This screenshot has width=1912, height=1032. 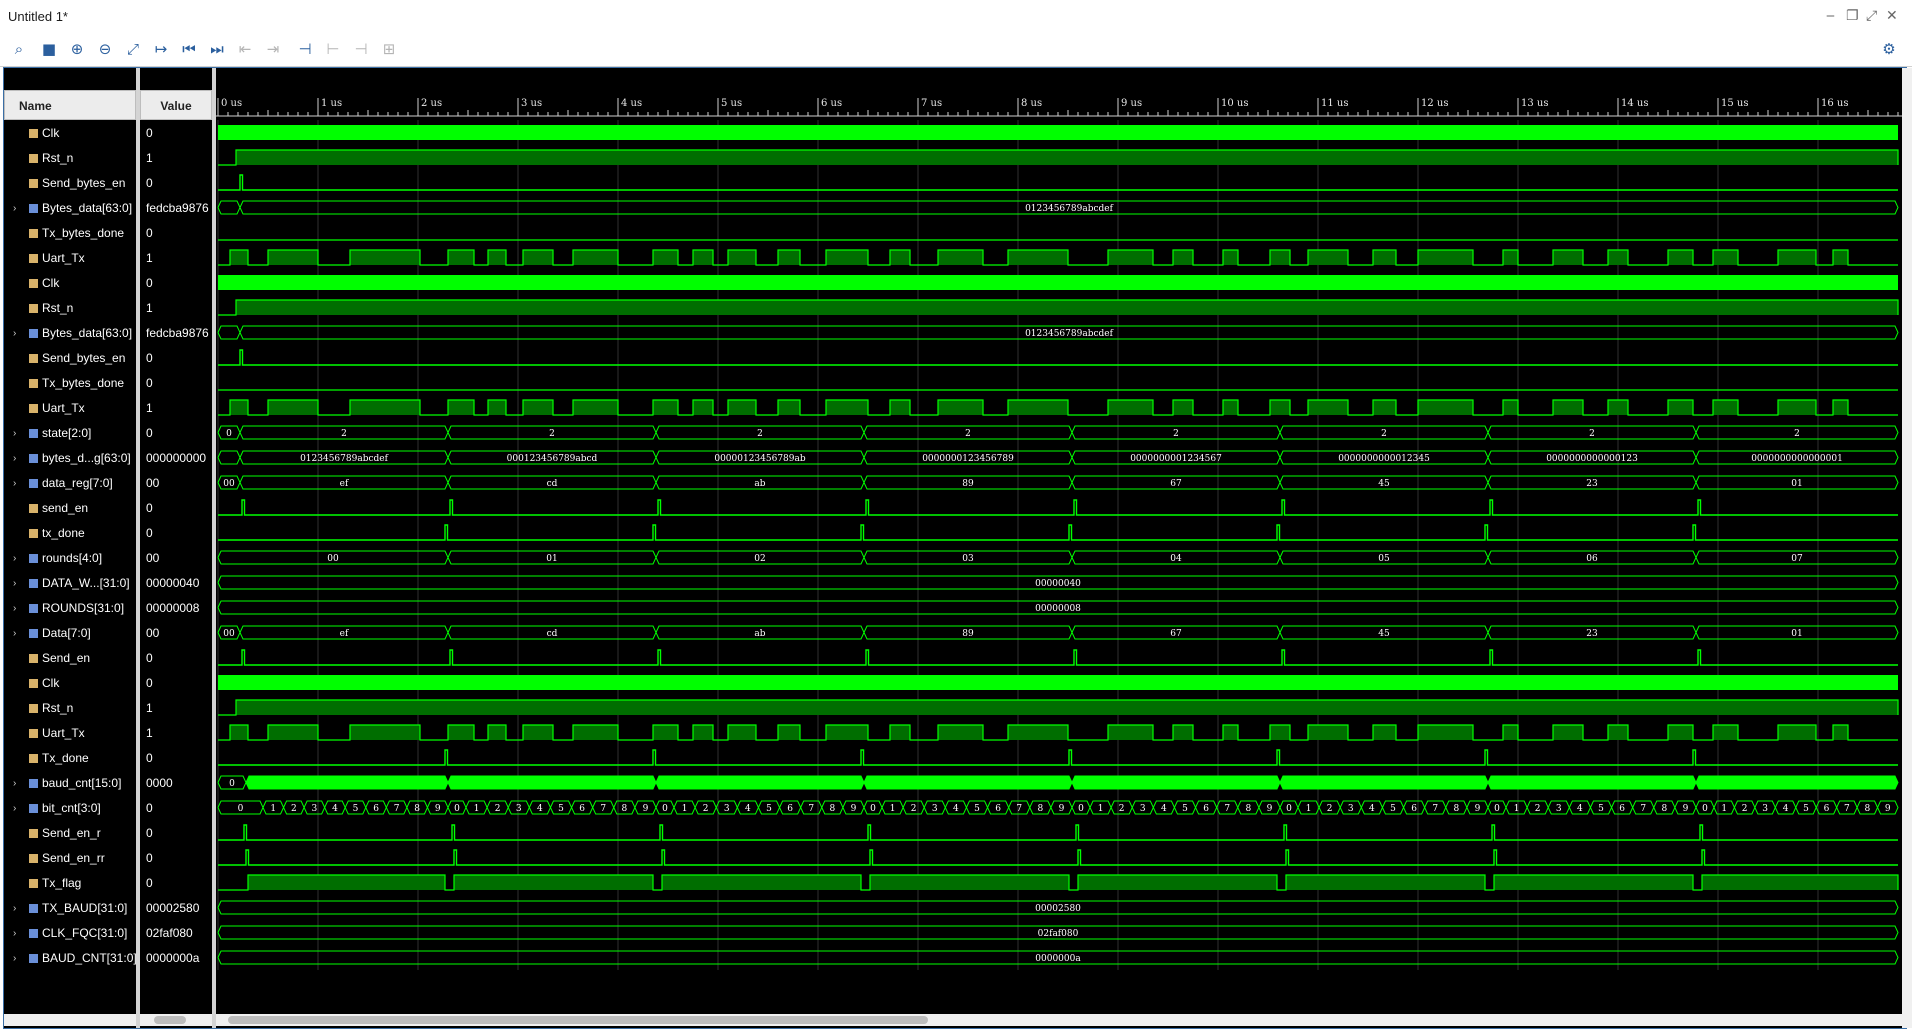 What do you see at coordinates (133, 49) in the screenshot?
I see `zoom-fit-icon: ⤢` at bounding box center [133, 49].